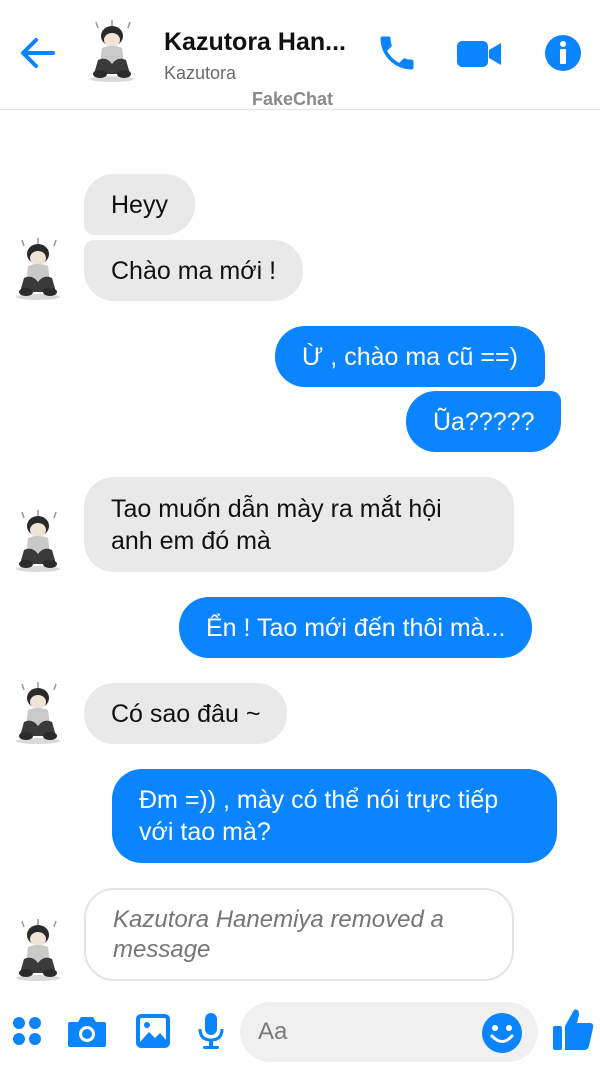 This screenshot has height=1067, width=600. I want to click on message-bubble-outgoing: Ũa?????, so click(484, 421).